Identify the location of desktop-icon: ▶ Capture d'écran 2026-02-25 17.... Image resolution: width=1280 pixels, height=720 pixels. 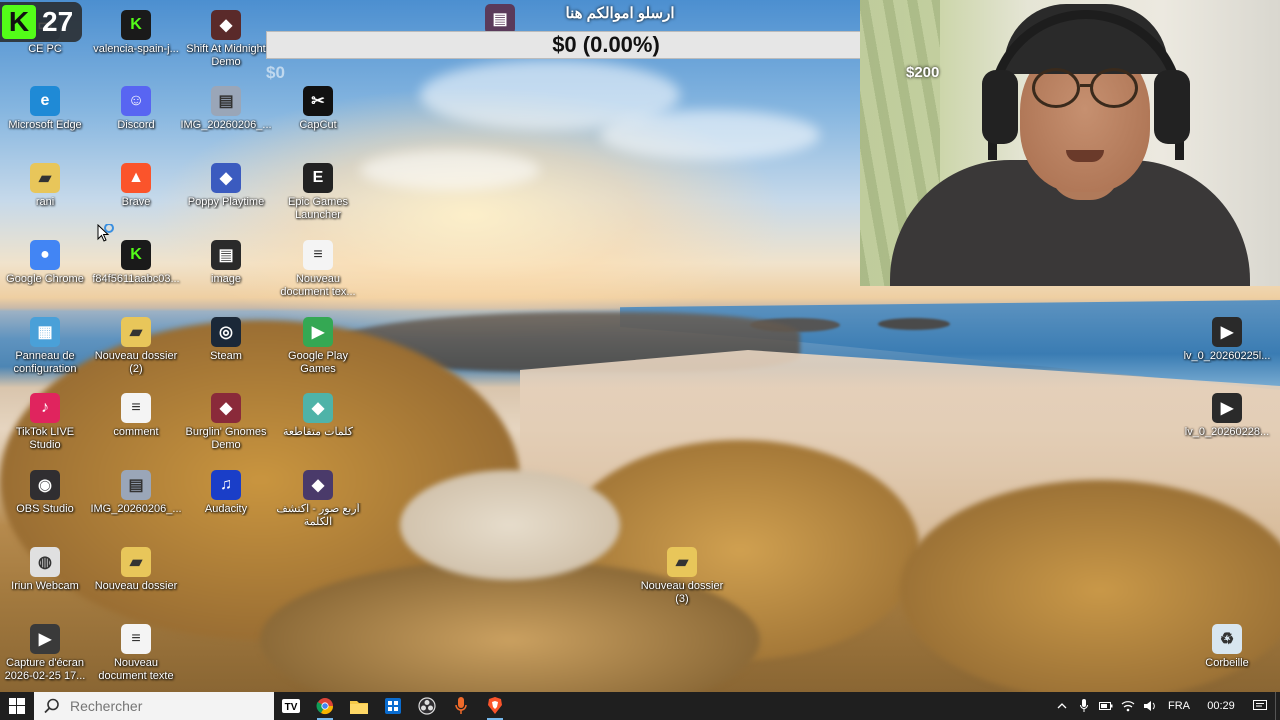
(45, 653).